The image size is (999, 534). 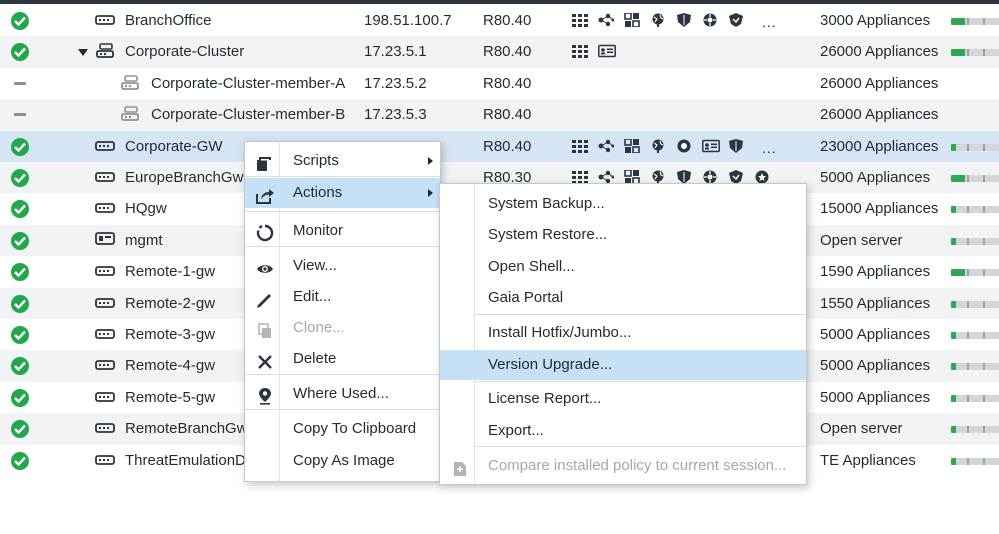 I want to click on app-control-blade-icon, so click(x=632, y=20).